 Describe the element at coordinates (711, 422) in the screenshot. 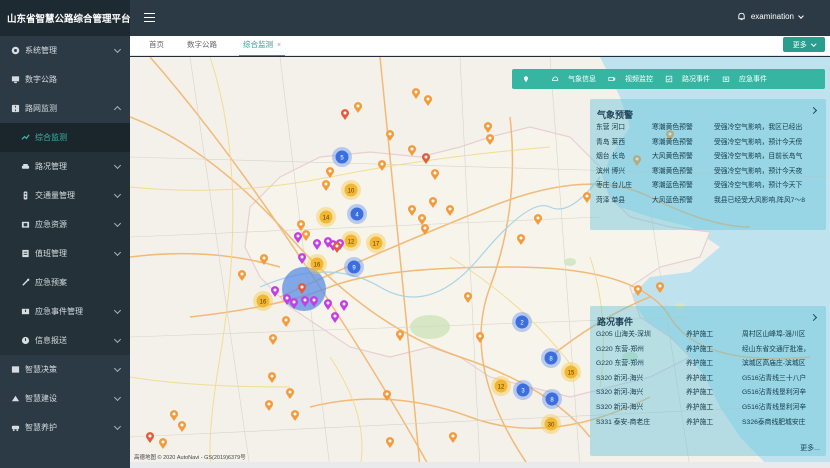

I see `road-event-row: S331 泰安-商老庄 养护施工 S326泰商线肥城安庄` at that location.